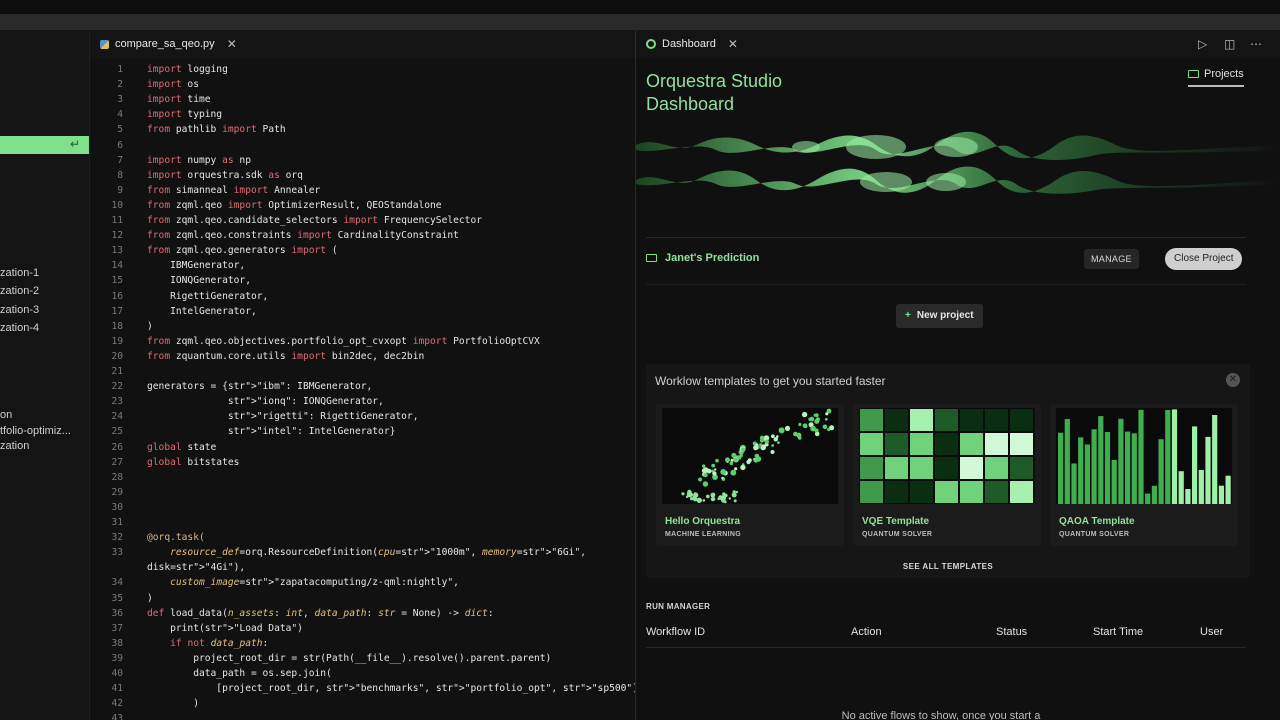 This screenshot has height=720, width=1280. I want to click on code-line: 17 IntelGenerator,, so click(173, 311).